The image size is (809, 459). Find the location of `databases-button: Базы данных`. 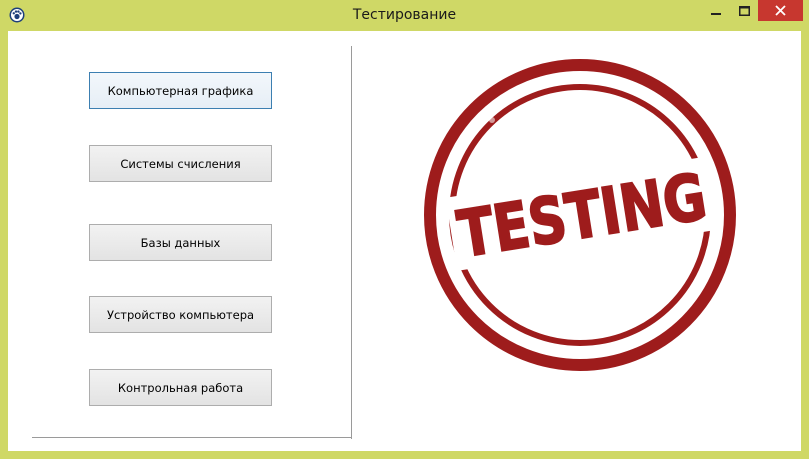

databases-button: Базы данных is located at coordinates (180, 242).